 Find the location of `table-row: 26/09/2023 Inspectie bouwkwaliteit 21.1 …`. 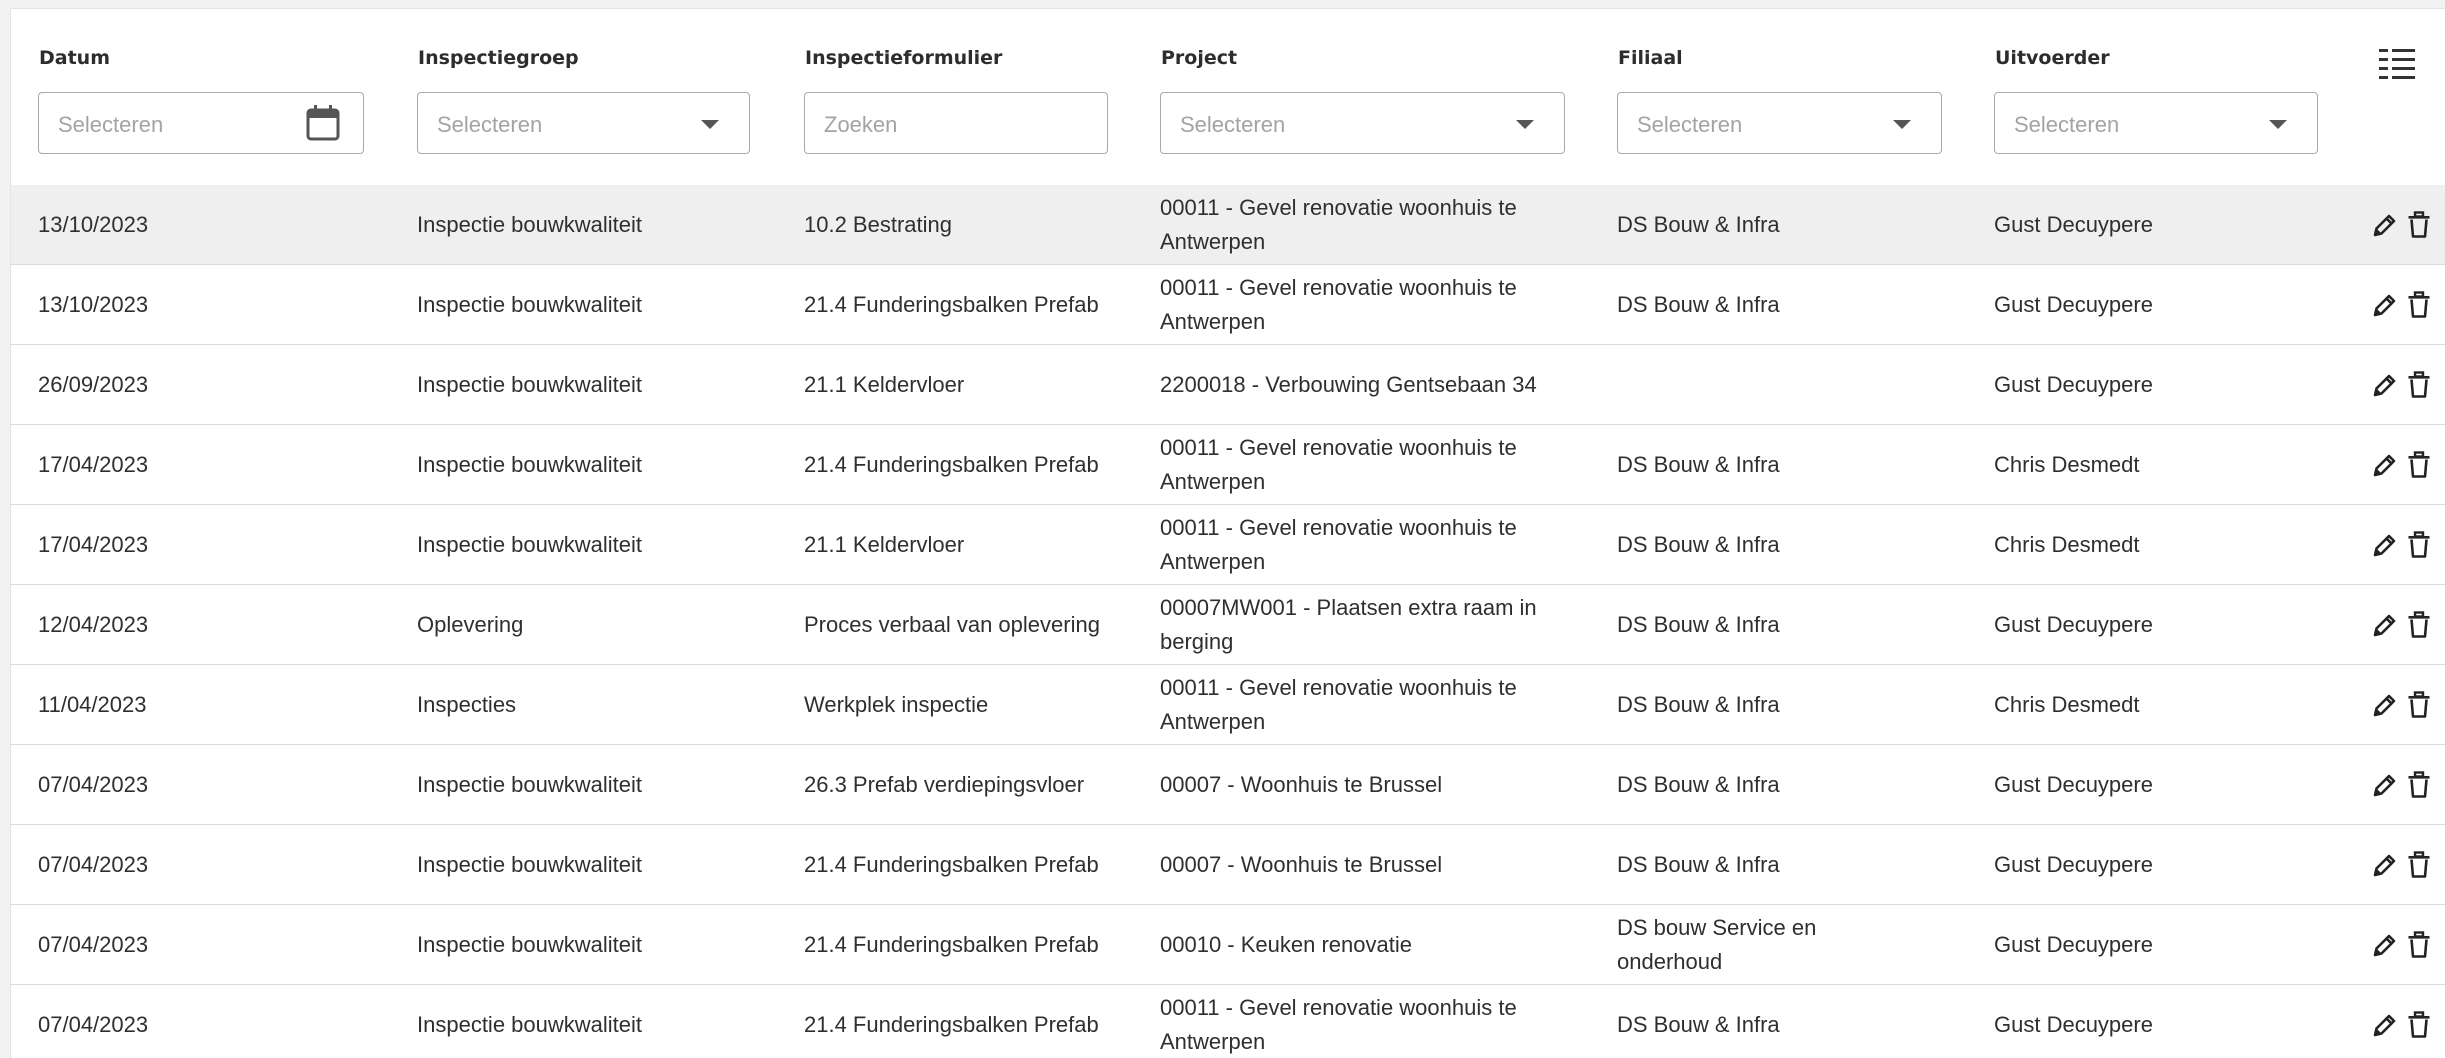

table-row: 26/09/2023 Inspectie bouwkwaliteit 21.1 … is located at coordinates (1228, 385).